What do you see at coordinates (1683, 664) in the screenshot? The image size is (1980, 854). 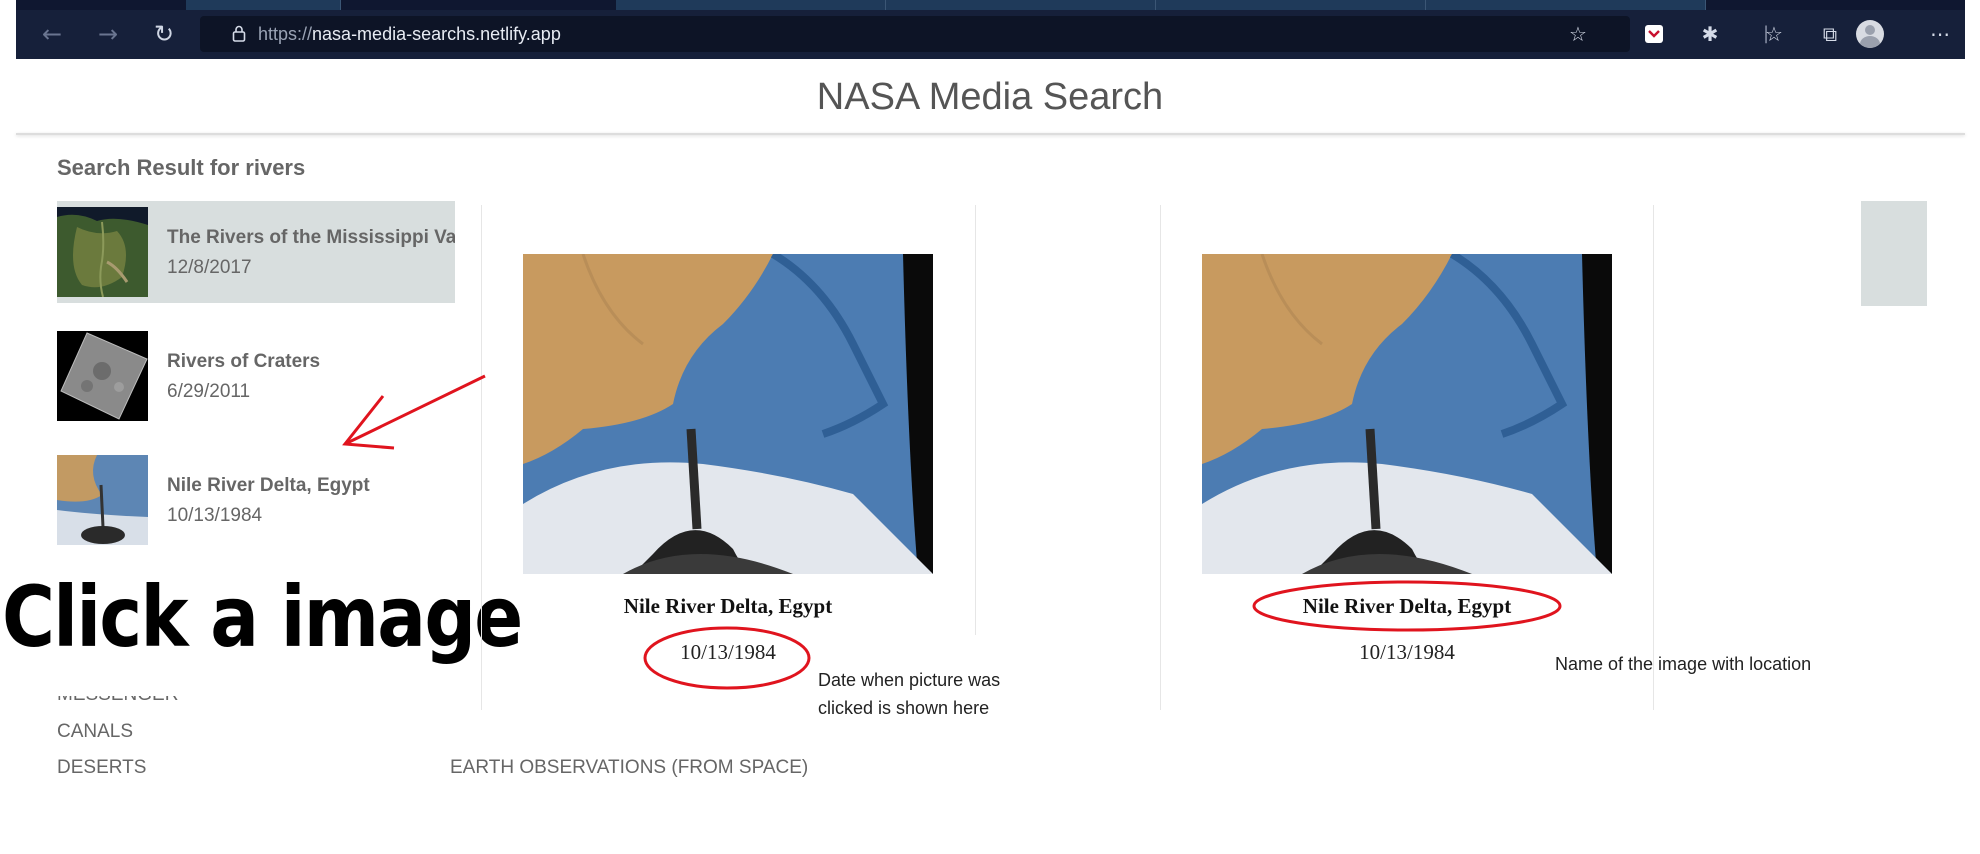 I see `name-note: Name of the image with location` at bounding box center [1683, 664].